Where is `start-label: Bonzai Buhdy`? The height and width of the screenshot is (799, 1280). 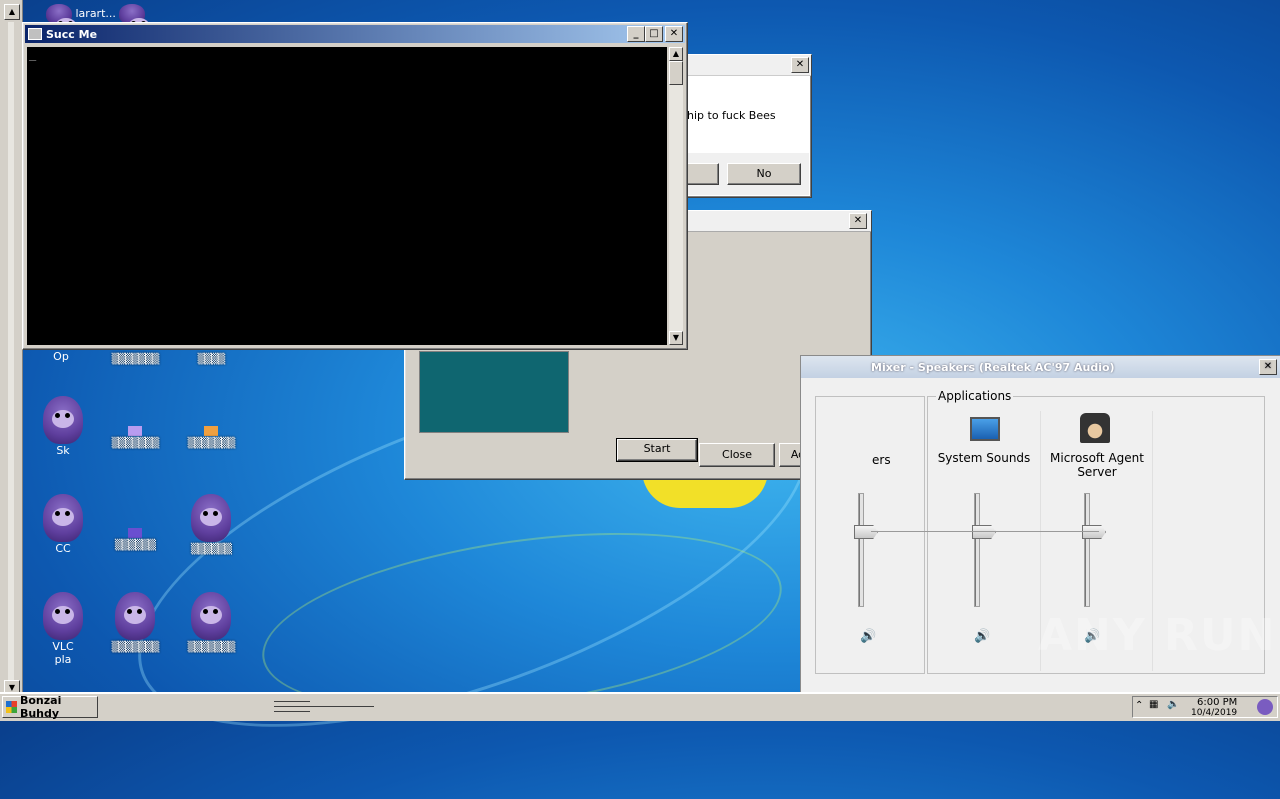 start-label: Bonzai Buhdy is located at coordinates (40, 707).